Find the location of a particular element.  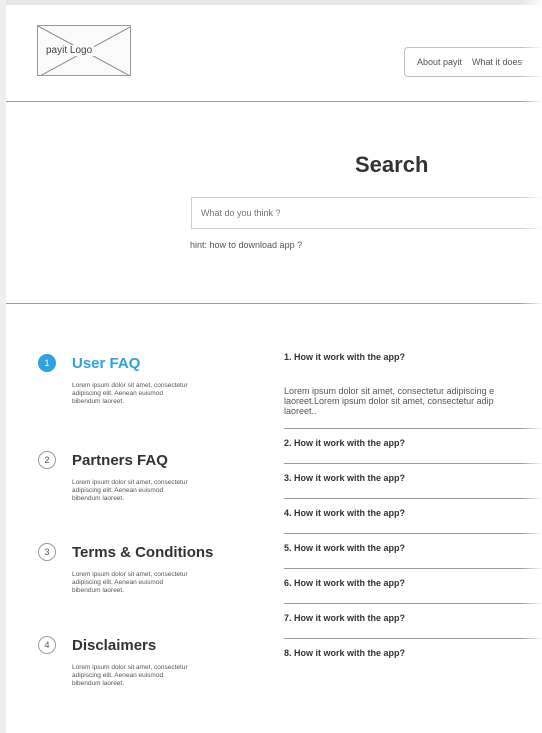

faq-question-8: 8. How it work with the app? is located at coordinates (413, 656).